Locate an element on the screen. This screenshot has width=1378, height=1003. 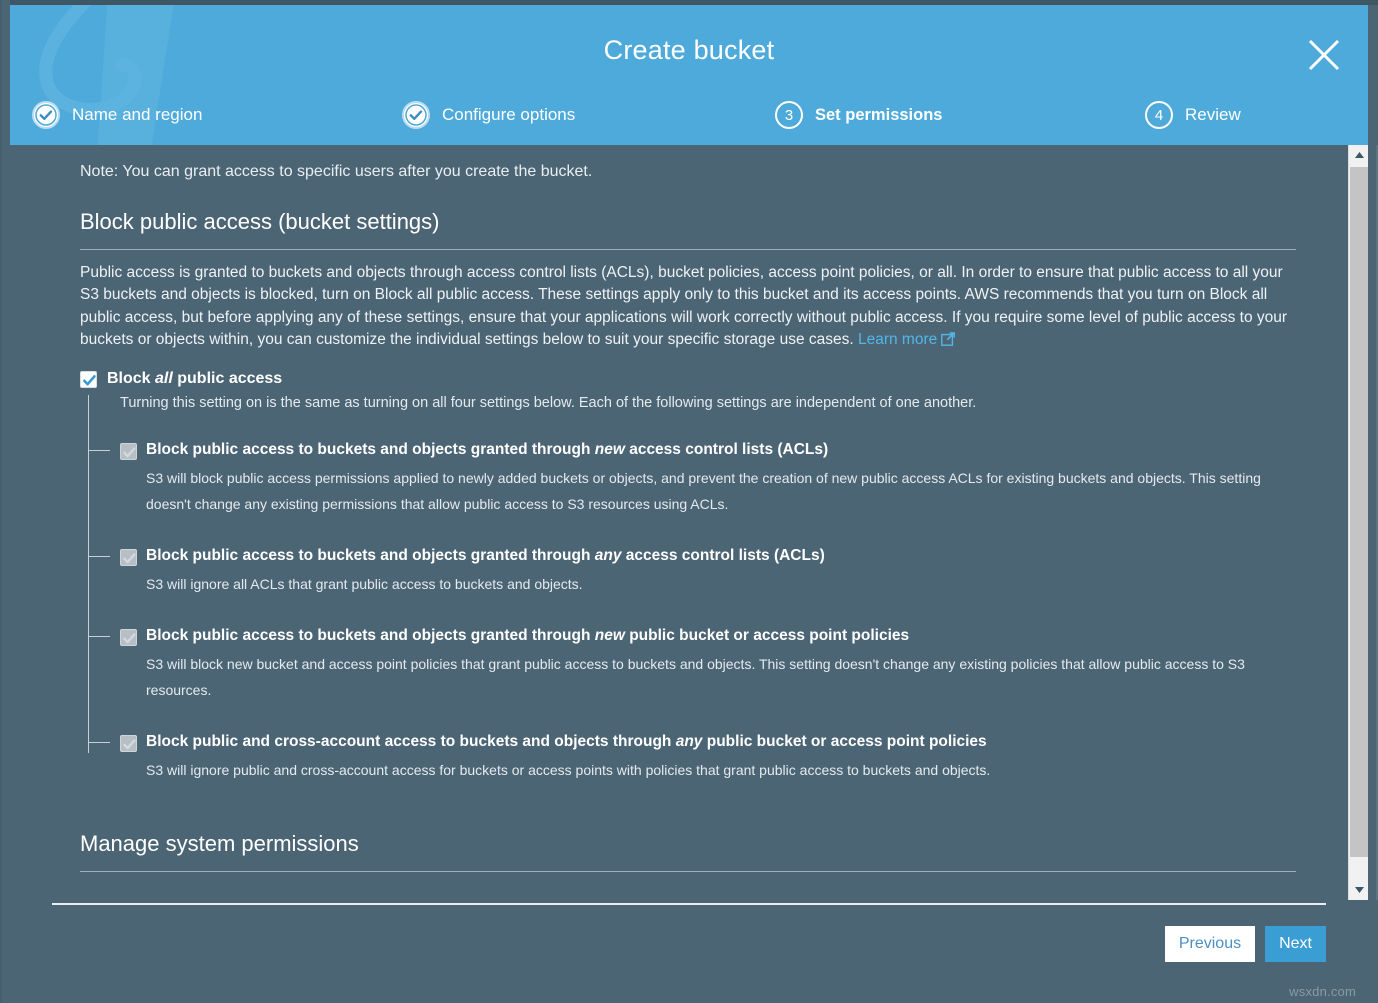
block-all-public-access-label: Block all public access is located at coordinates (194, 378).